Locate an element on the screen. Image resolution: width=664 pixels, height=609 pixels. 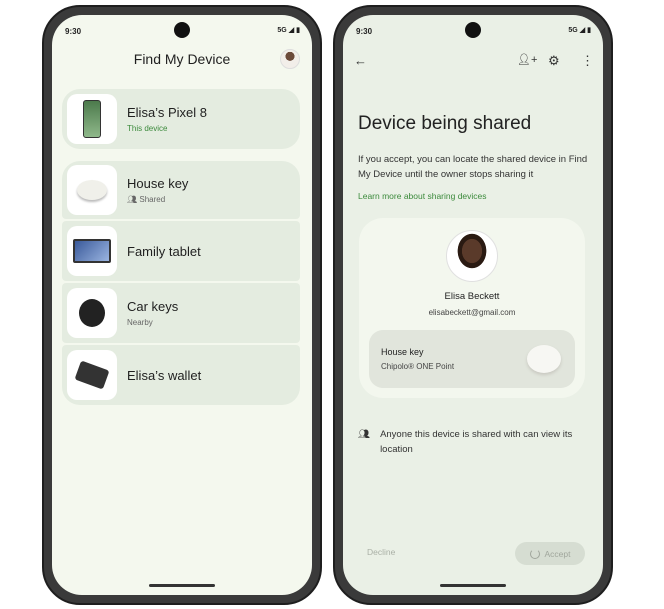
decline-button: Decline is located at coordinates (381, 552).